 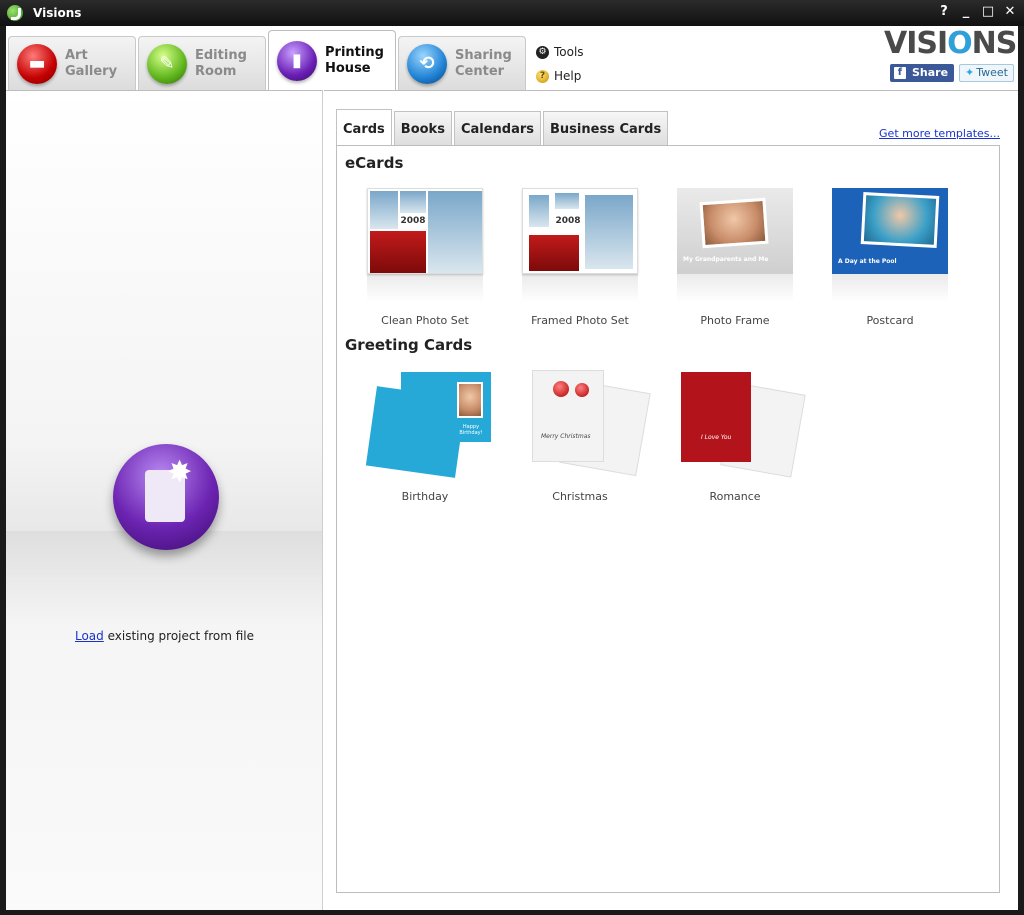 What do you see at coordinates (569, 52) in the screenshot?
I see `tools-label: Tools` at bounding box center [569, 52].